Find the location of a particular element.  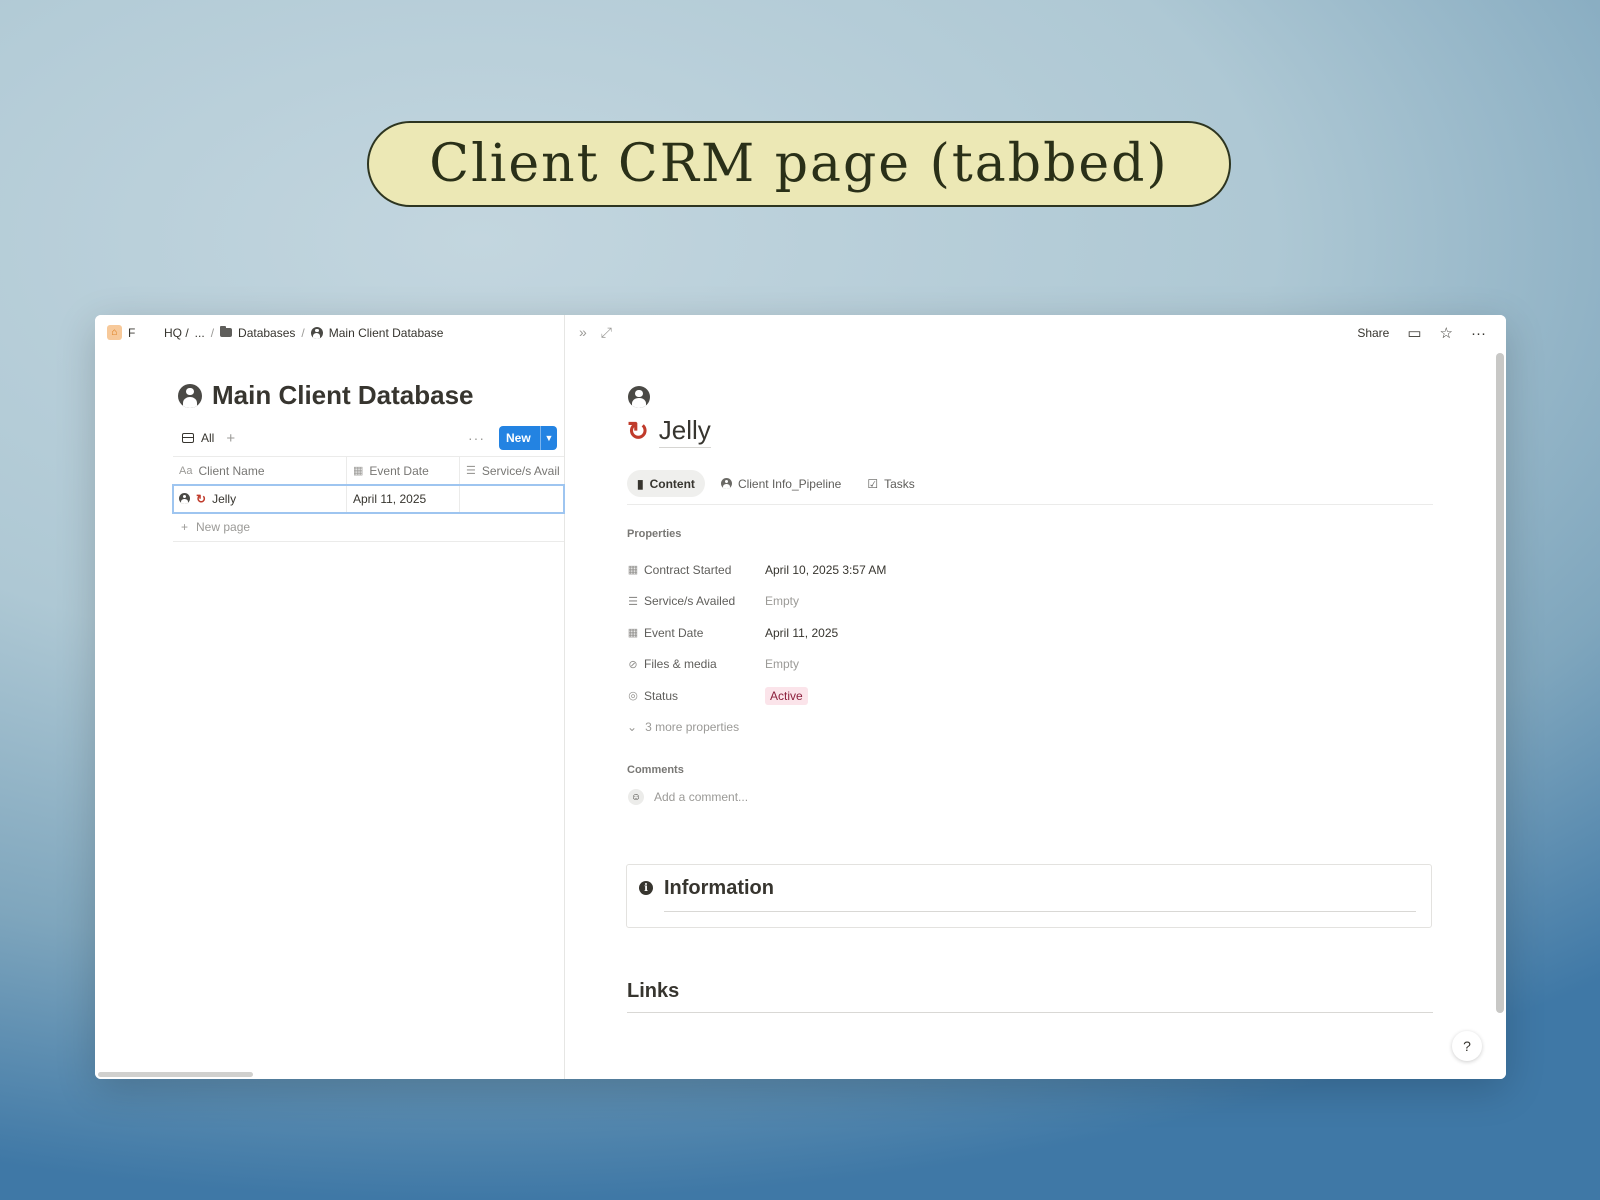

page-title: Jelly is located at coordinates (684, 431).